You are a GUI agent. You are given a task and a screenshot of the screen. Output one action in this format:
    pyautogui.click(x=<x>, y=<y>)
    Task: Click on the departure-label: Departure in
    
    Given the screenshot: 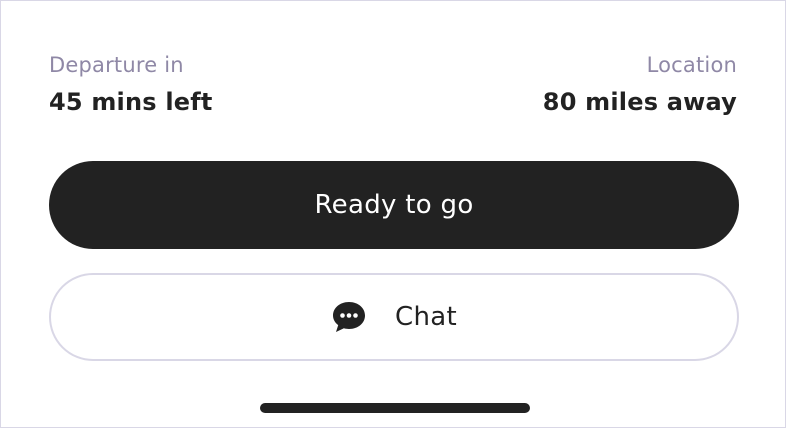 What is the action you would take?
    pyautogui.click(x=116, y=65)
    